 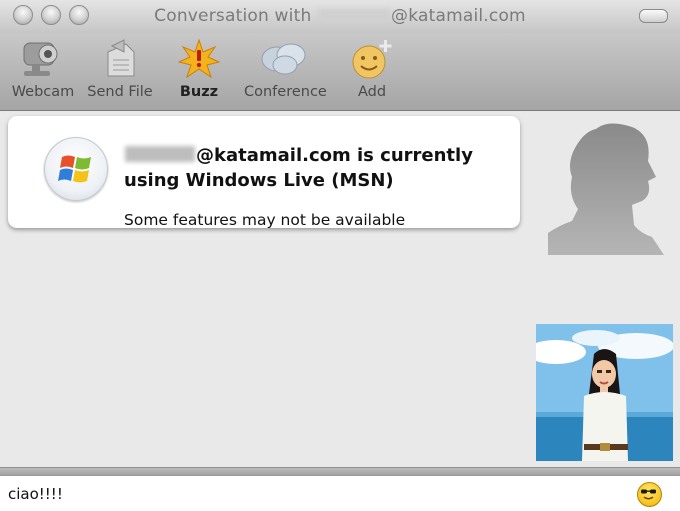 What do you see at coordinates (372, 59) in the screenshot?
I see `add-contact-icon` at bounding box center [372, 59].